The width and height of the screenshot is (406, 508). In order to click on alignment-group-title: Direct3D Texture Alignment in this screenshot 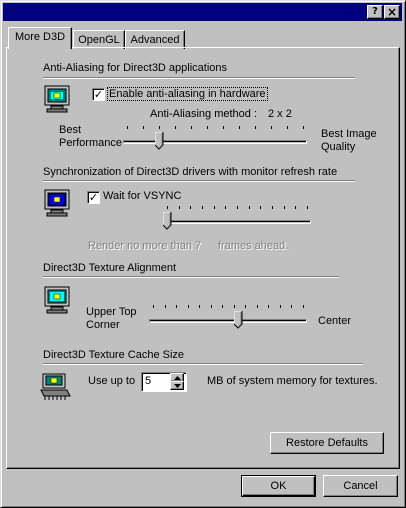, I will do `click(110, 268)`.